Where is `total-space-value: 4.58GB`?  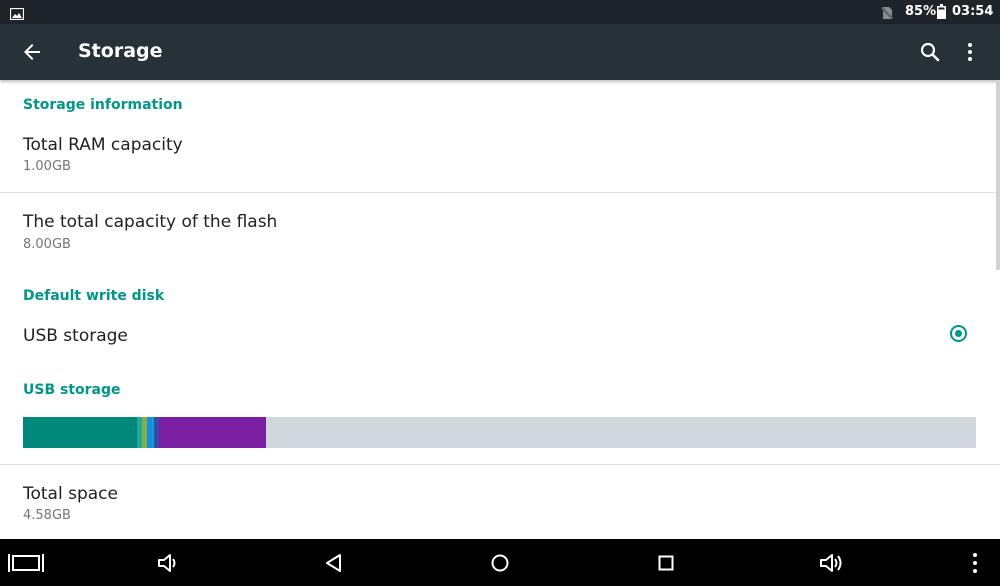 total-space-value: 4.58GB is located at coordinates (47, 515).